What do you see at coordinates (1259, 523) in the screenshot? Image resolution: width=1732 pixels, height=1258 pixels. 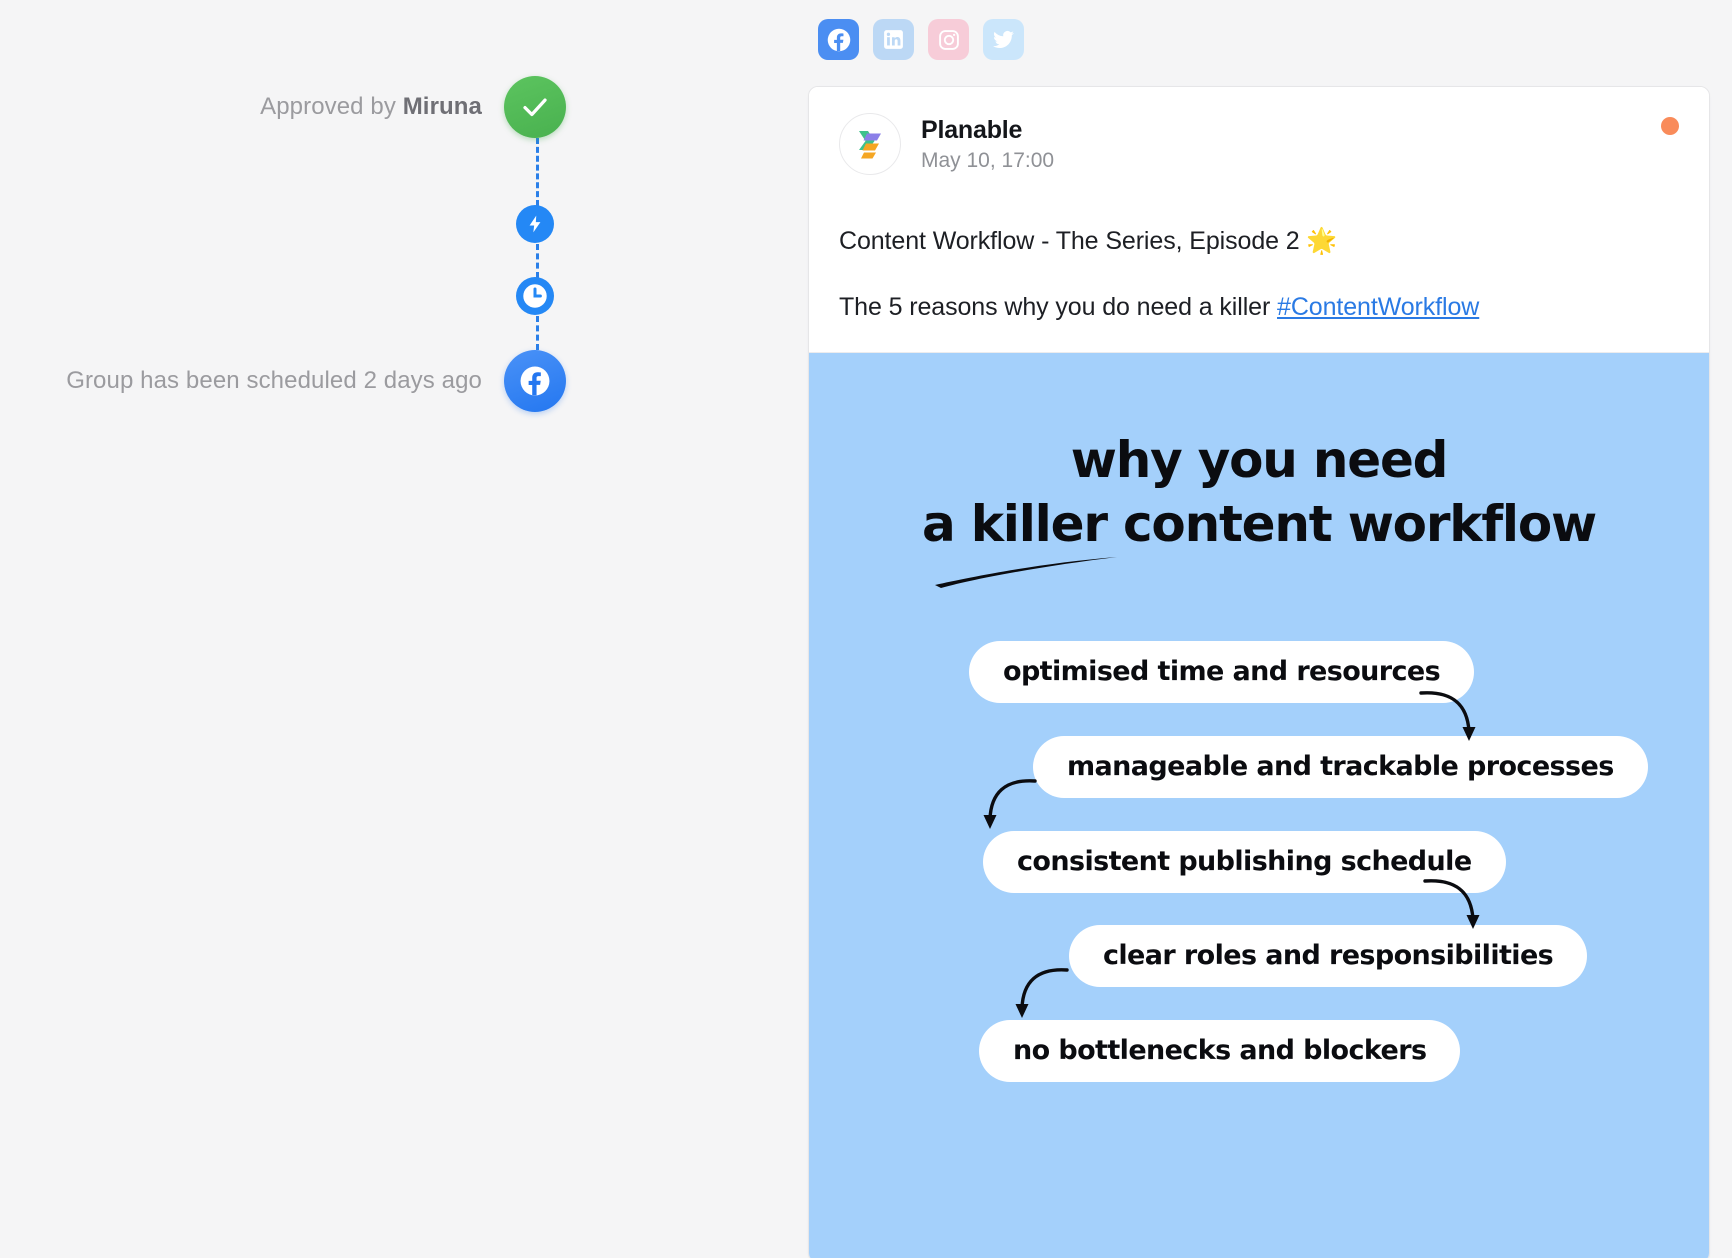 I see `creative-headline-2: a killer content workflow` at bounding box center [1259, 523].